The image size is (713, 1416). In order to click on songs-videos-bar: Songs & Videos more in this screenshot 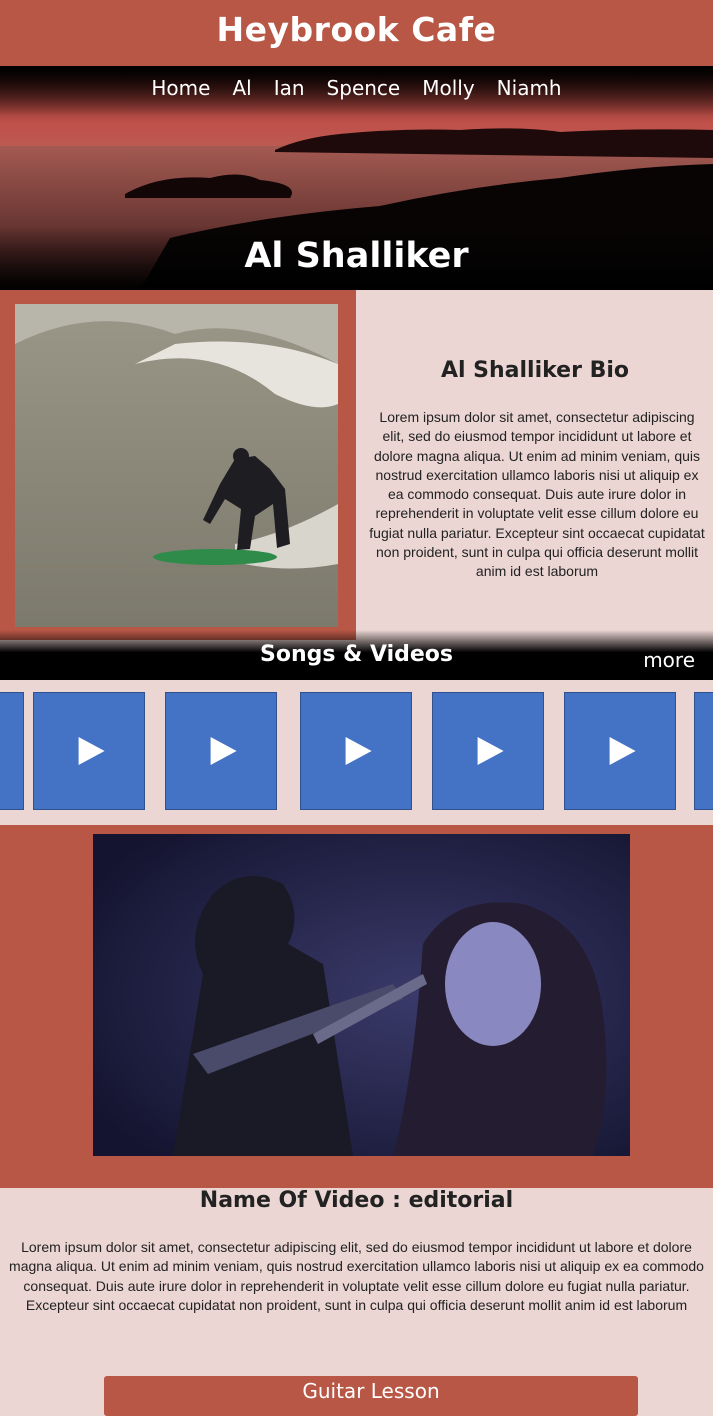, I will do `click(356, 655)`.